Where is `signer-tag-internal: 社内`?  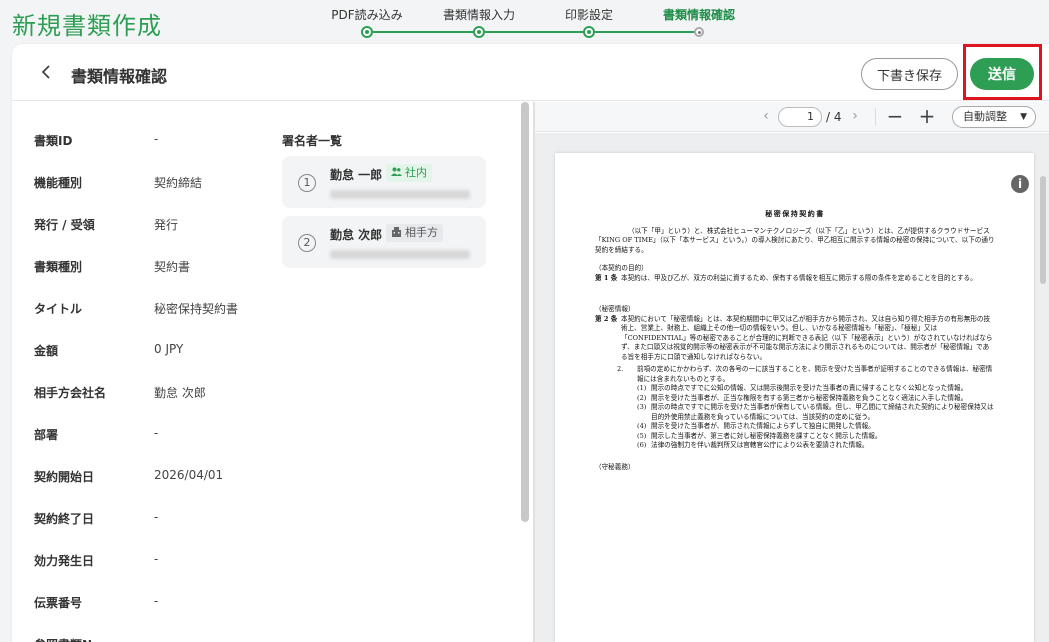 signer-tag-internal: 社内 is located at coordinates (409, 173).